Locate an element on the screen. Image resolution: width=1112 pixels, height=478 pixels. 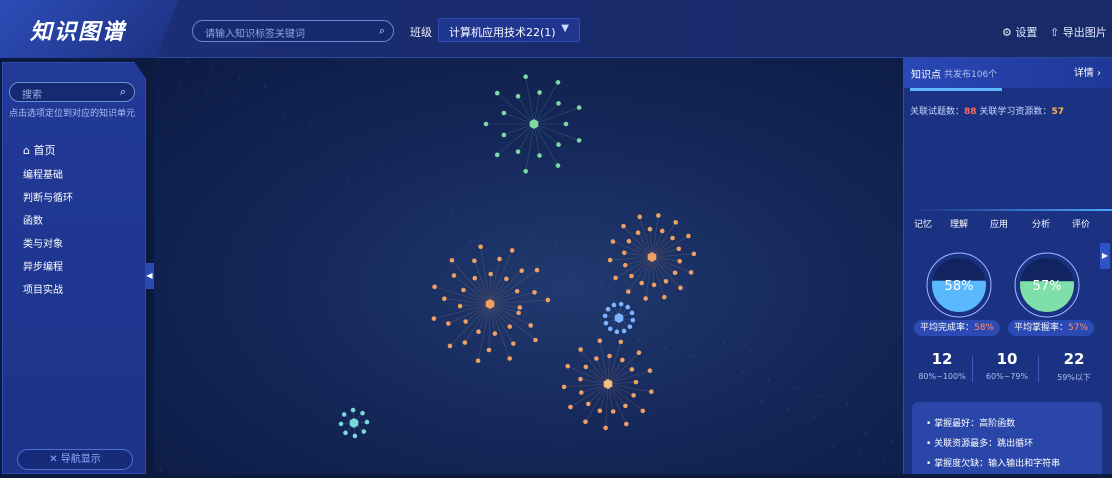
settings-button: ⚙ 设置 is located at coordinates (1019, 32).